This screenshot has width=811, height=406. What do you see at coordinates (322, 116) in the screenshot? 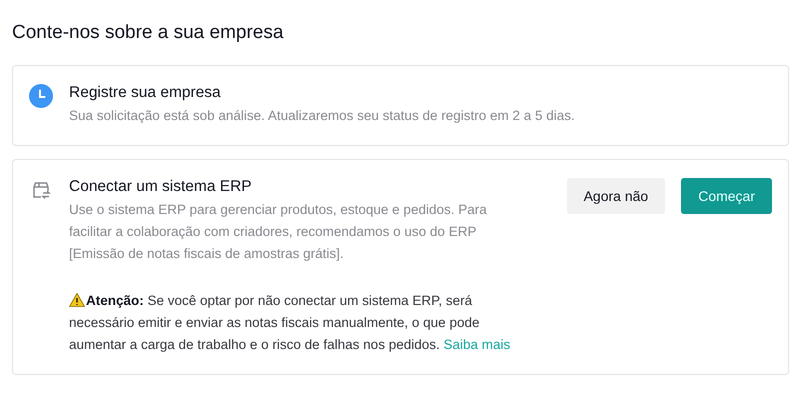
I see `card-description: Sua solicitação está sob análise. Atualizaremos seu status de registro em 2 a 5 dias.` at bounding box center [322, 116].